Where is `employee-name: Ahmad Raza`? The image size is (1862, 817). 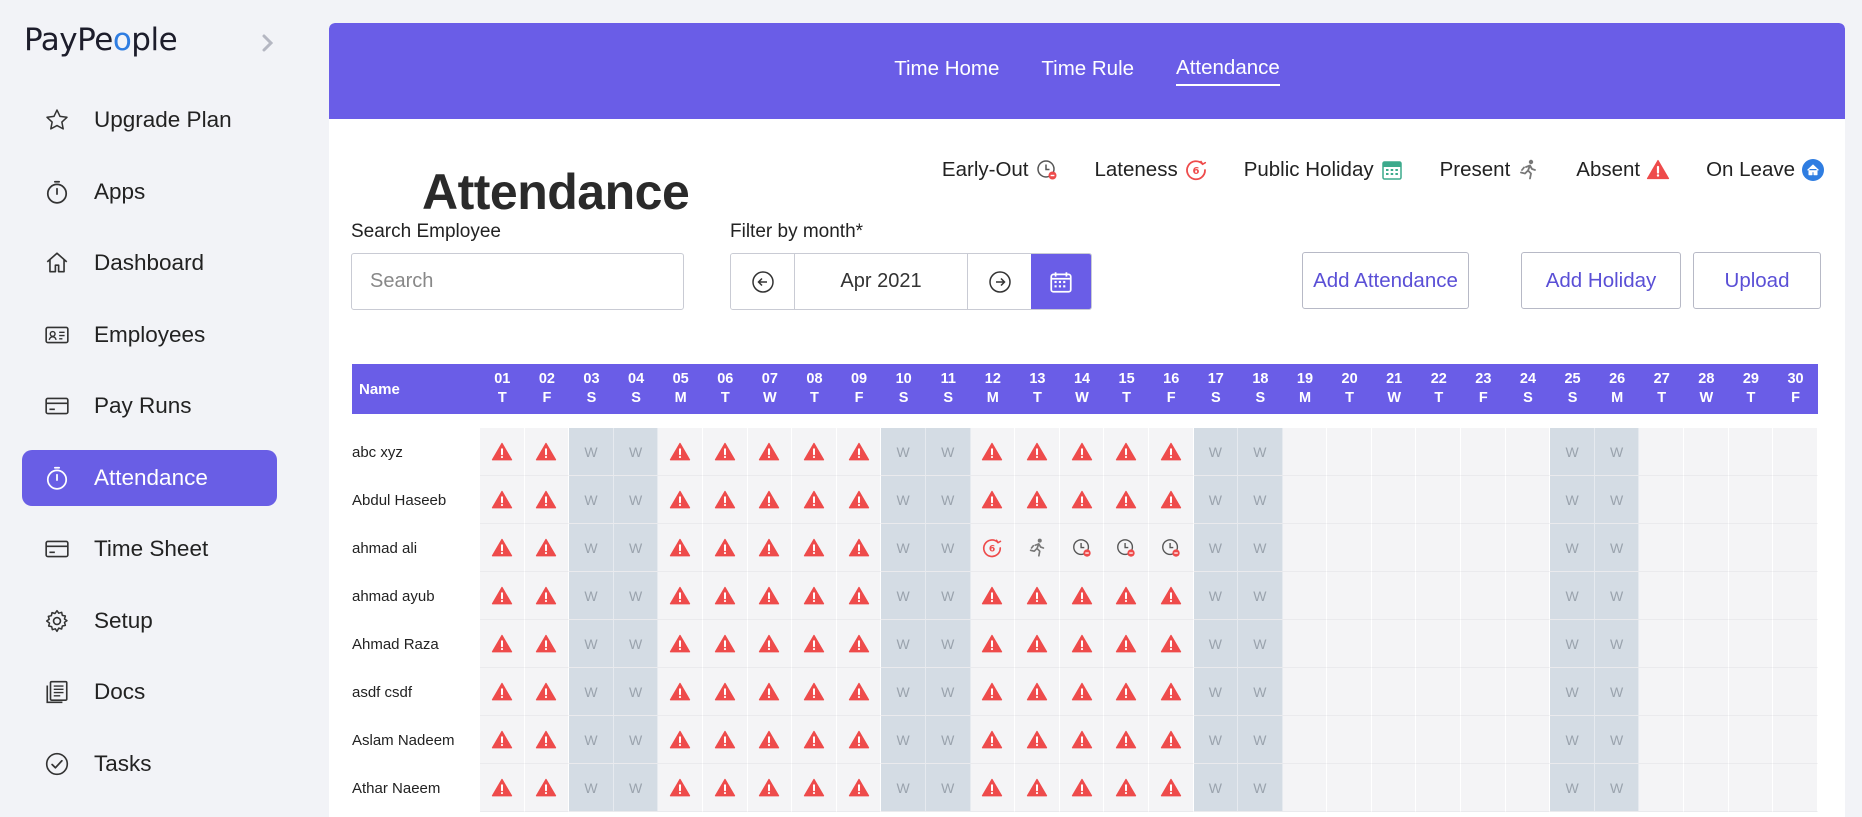 employee-name: Ahmad Raza is located at coordinates (416, 644).